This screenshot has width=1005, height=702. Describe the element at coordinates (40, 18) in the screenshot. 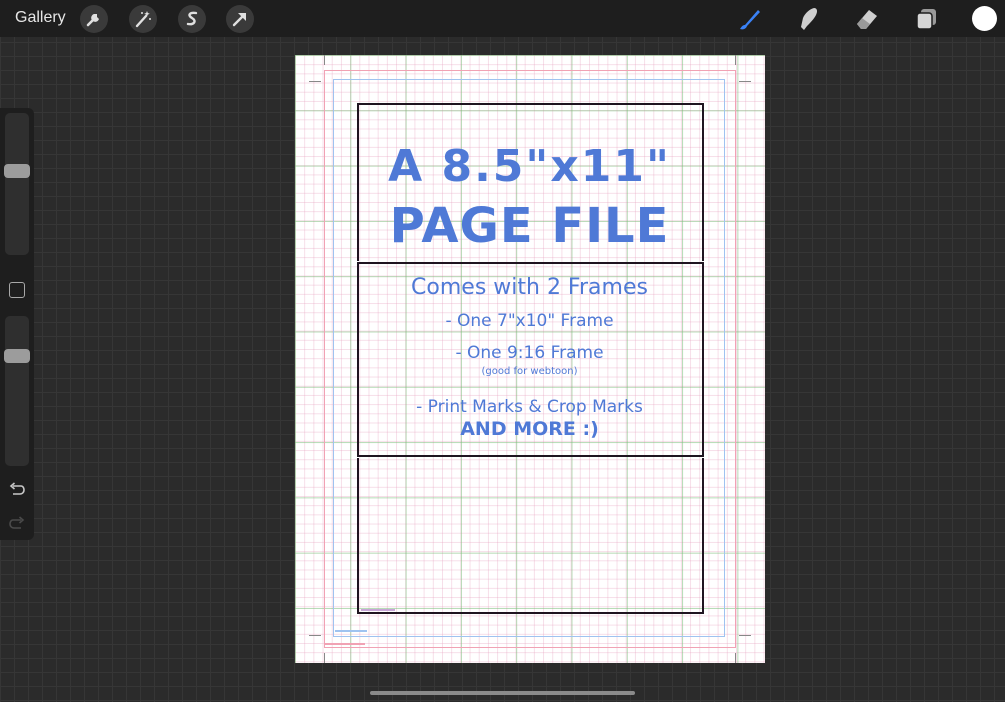

I see `gallery-button: Gallery` at that location.